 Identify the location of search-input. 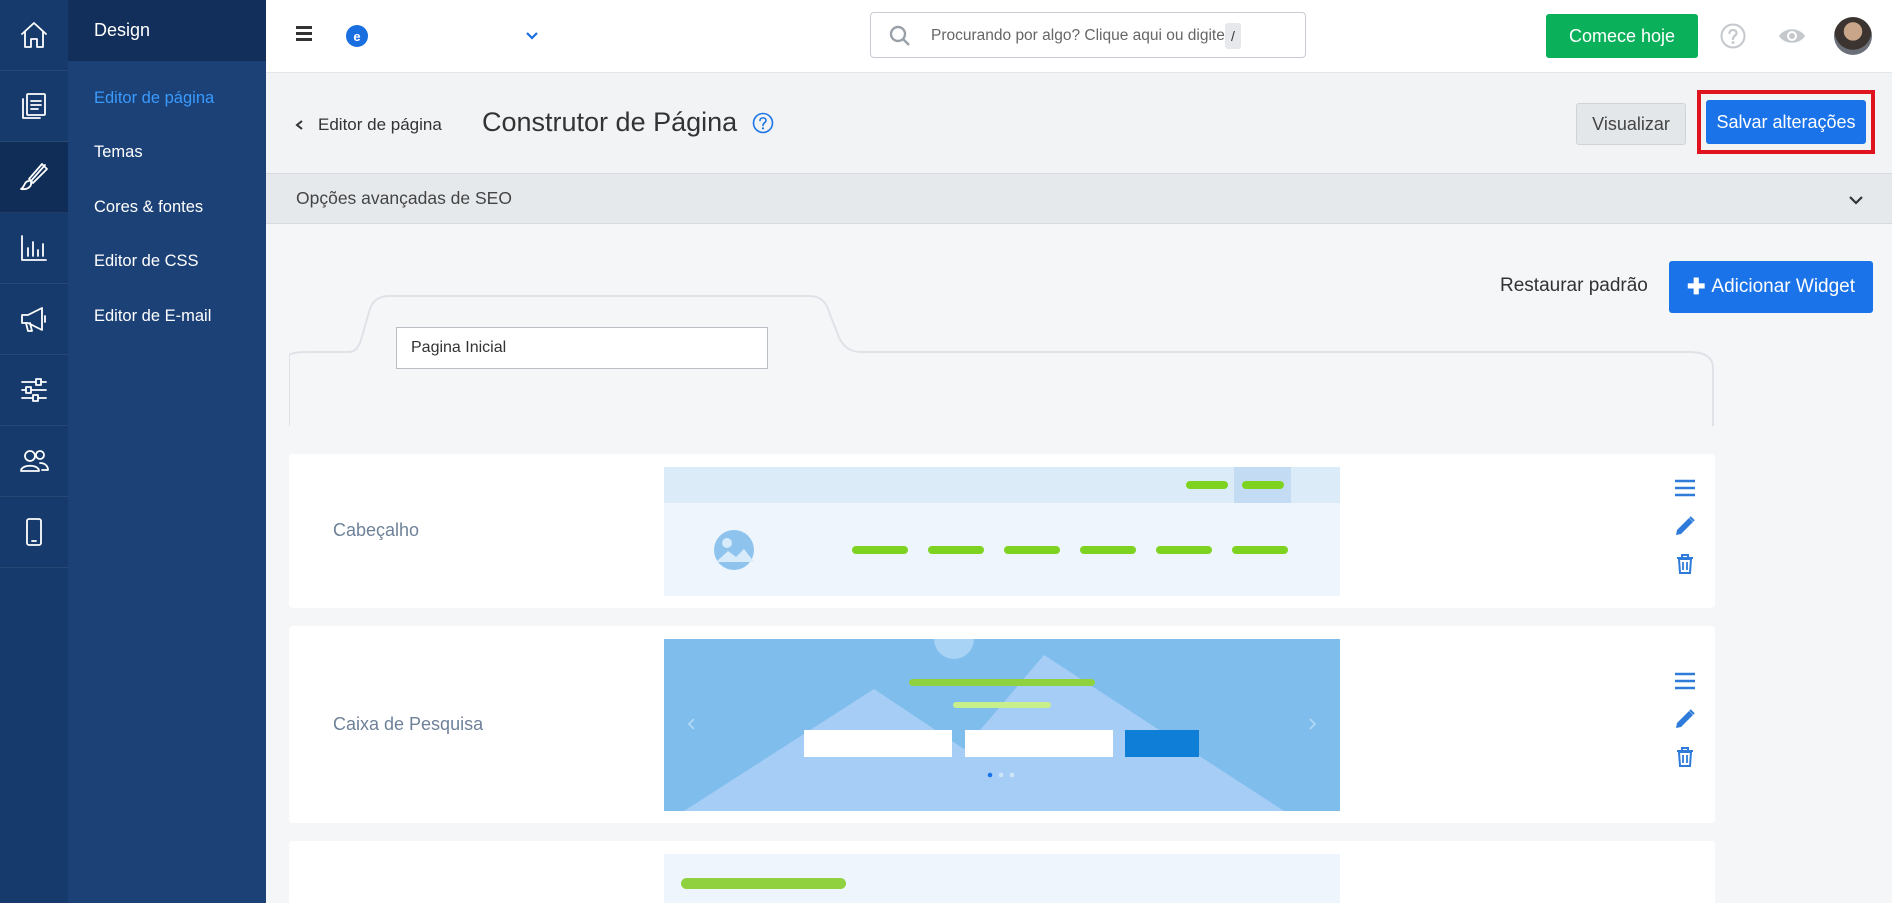
(1081, 36).